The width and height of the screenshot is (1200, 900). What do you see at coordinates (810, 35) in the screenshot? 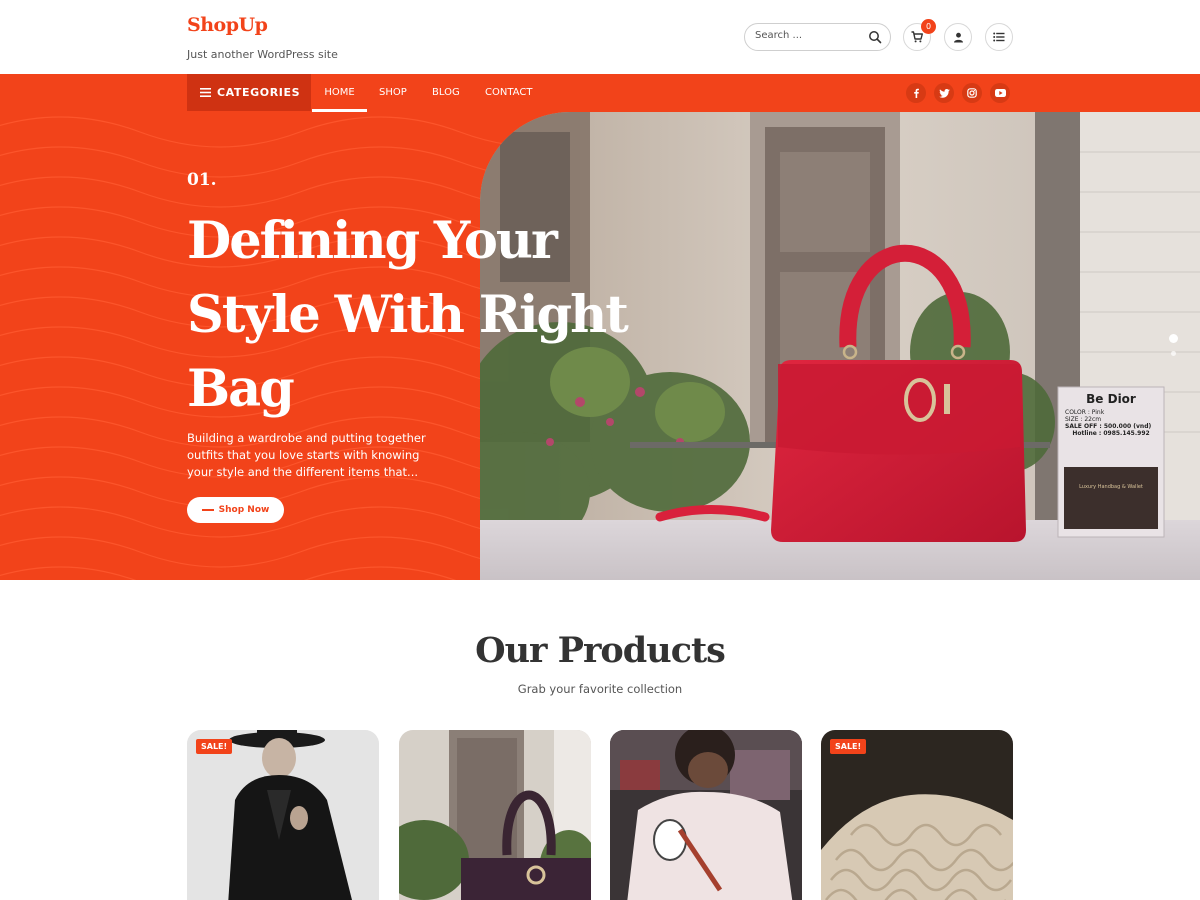
I see `search-input` at bounding box center [810, 35].